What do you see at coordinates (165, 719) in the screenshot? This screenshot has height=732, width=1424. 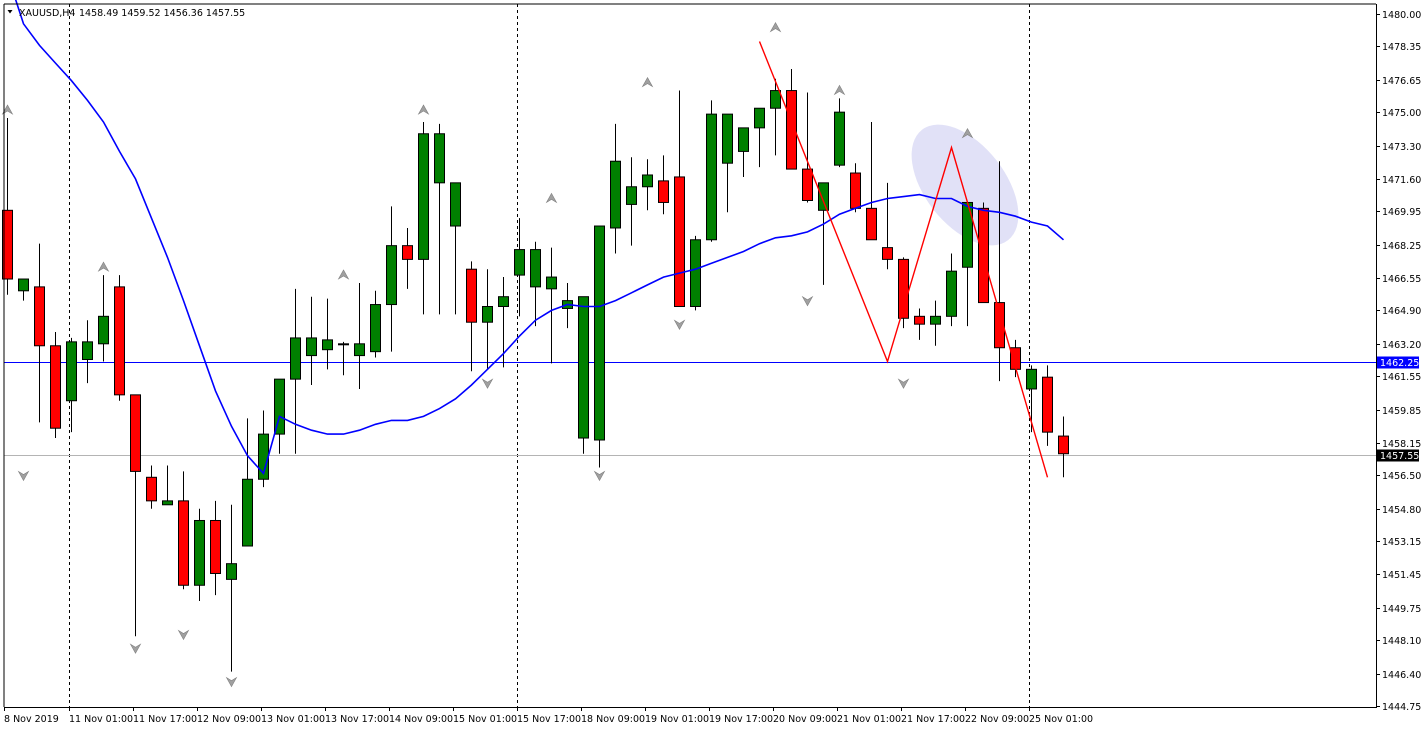 I see `time-tick-label: 11 Nov 17:00` at bounding box center [165, 719].